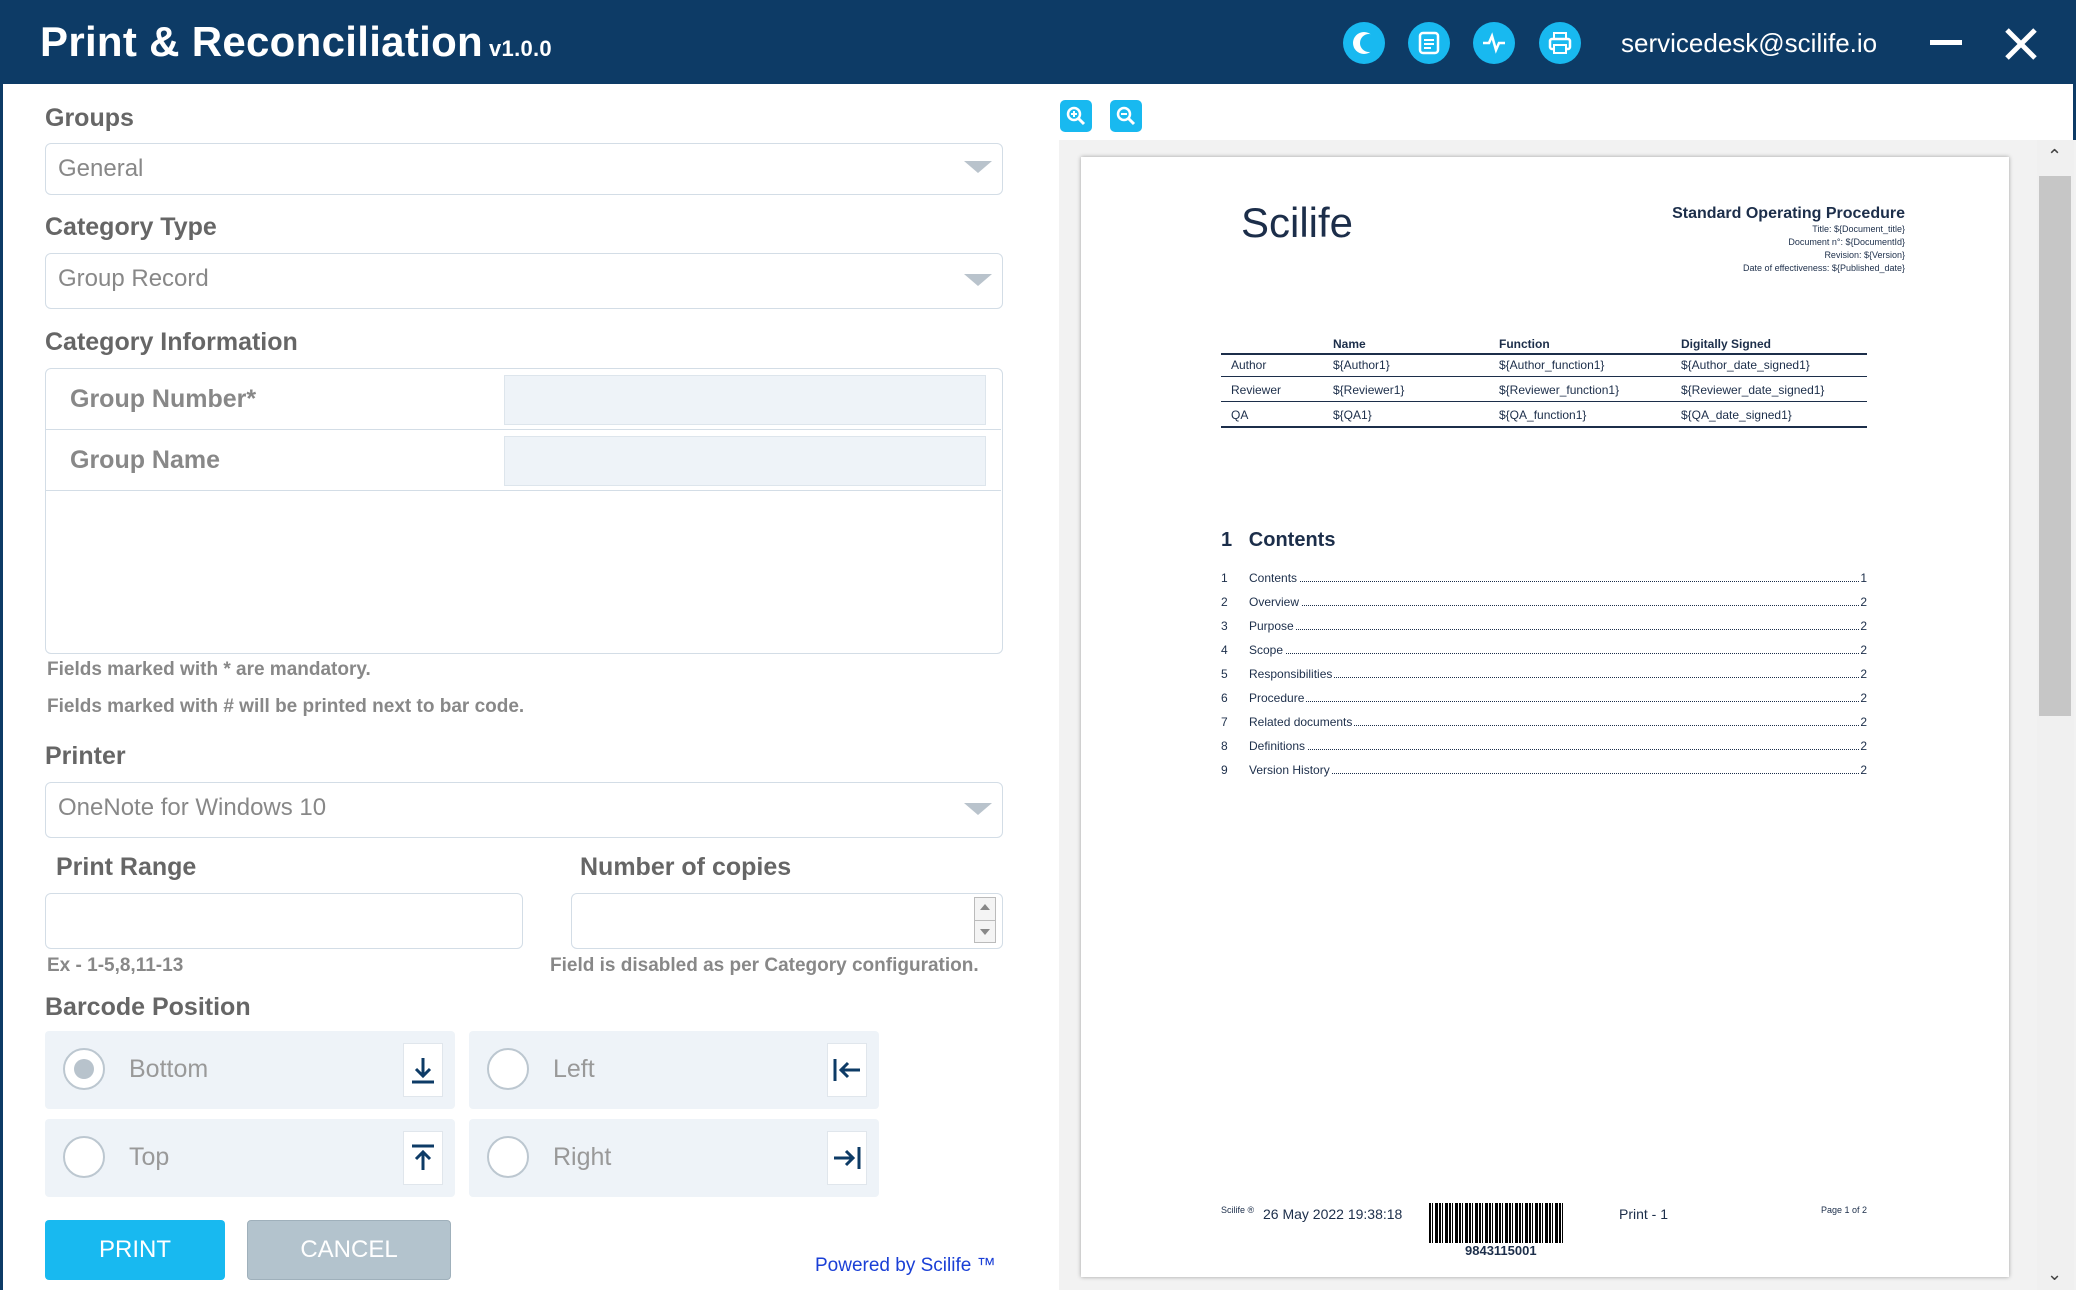 This screenshot has width=2076, height=1290. I want to click on sig-date: ${Author_date_signed1}, so click(1745, 365).